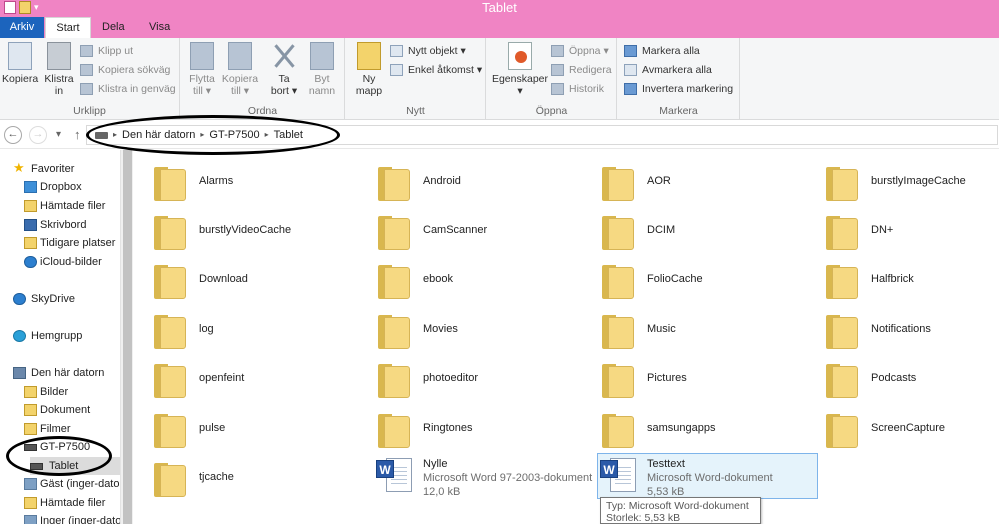 This screenshot has width=999, height=524. Describe the element at coordinates (689, 180) in the screenshot. I see `folder-item: AOR` at that location.